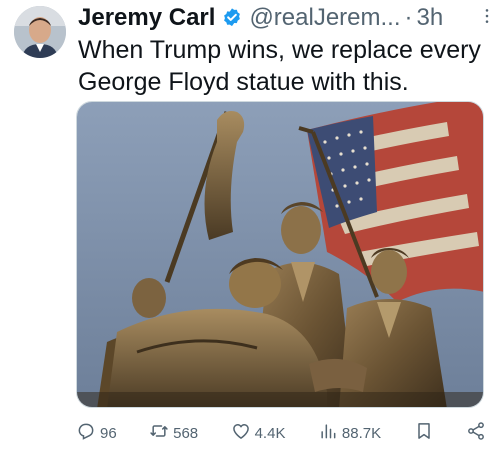 The height and width of the screenshot is (459, 500). I want to click on tweet-text-line-1: When Trump wins, we replace every, so click(279, 50).